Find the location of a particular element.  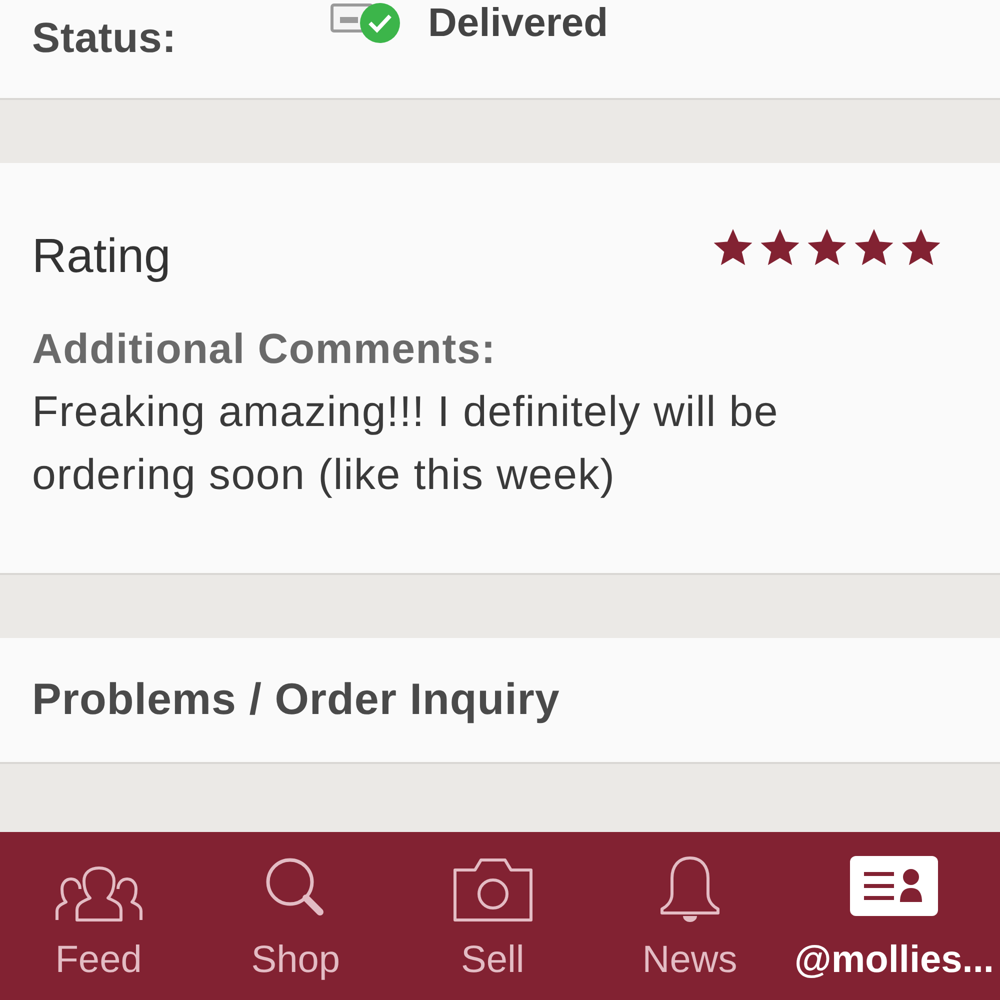

tab: Shop is located at coordinates (295, 916).